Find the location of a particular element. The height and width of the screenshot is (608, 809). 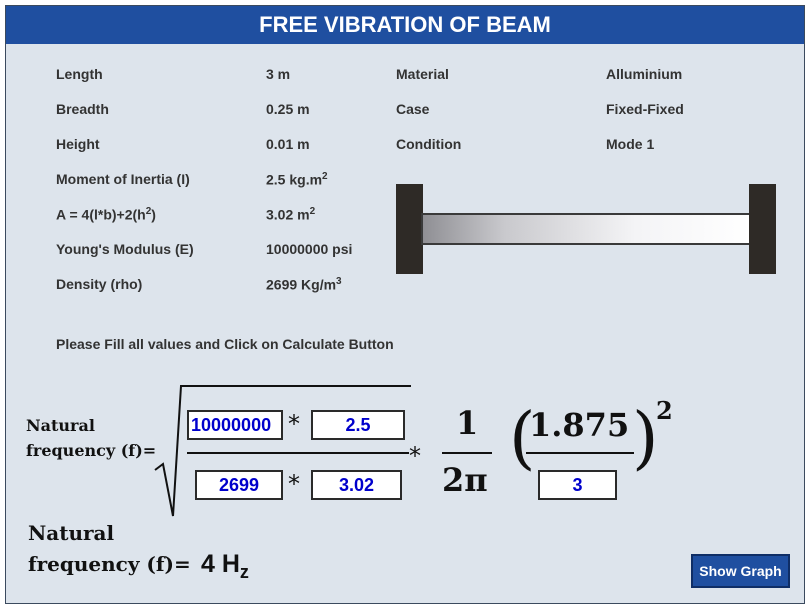

condition-value: Mode 1 is located at coordinates (630, 144).